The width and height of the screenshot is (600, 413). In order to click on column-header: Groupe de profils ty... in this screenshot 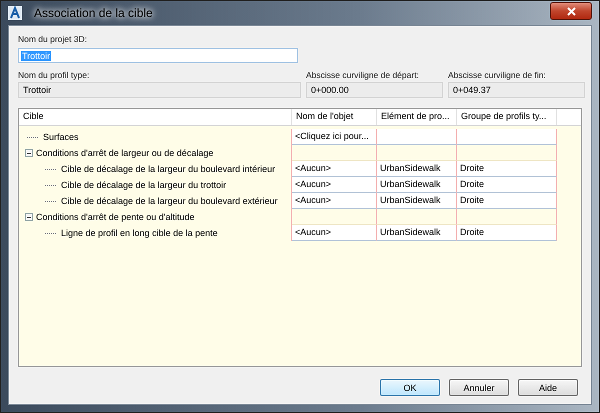, I will do `click(507, 117)`.